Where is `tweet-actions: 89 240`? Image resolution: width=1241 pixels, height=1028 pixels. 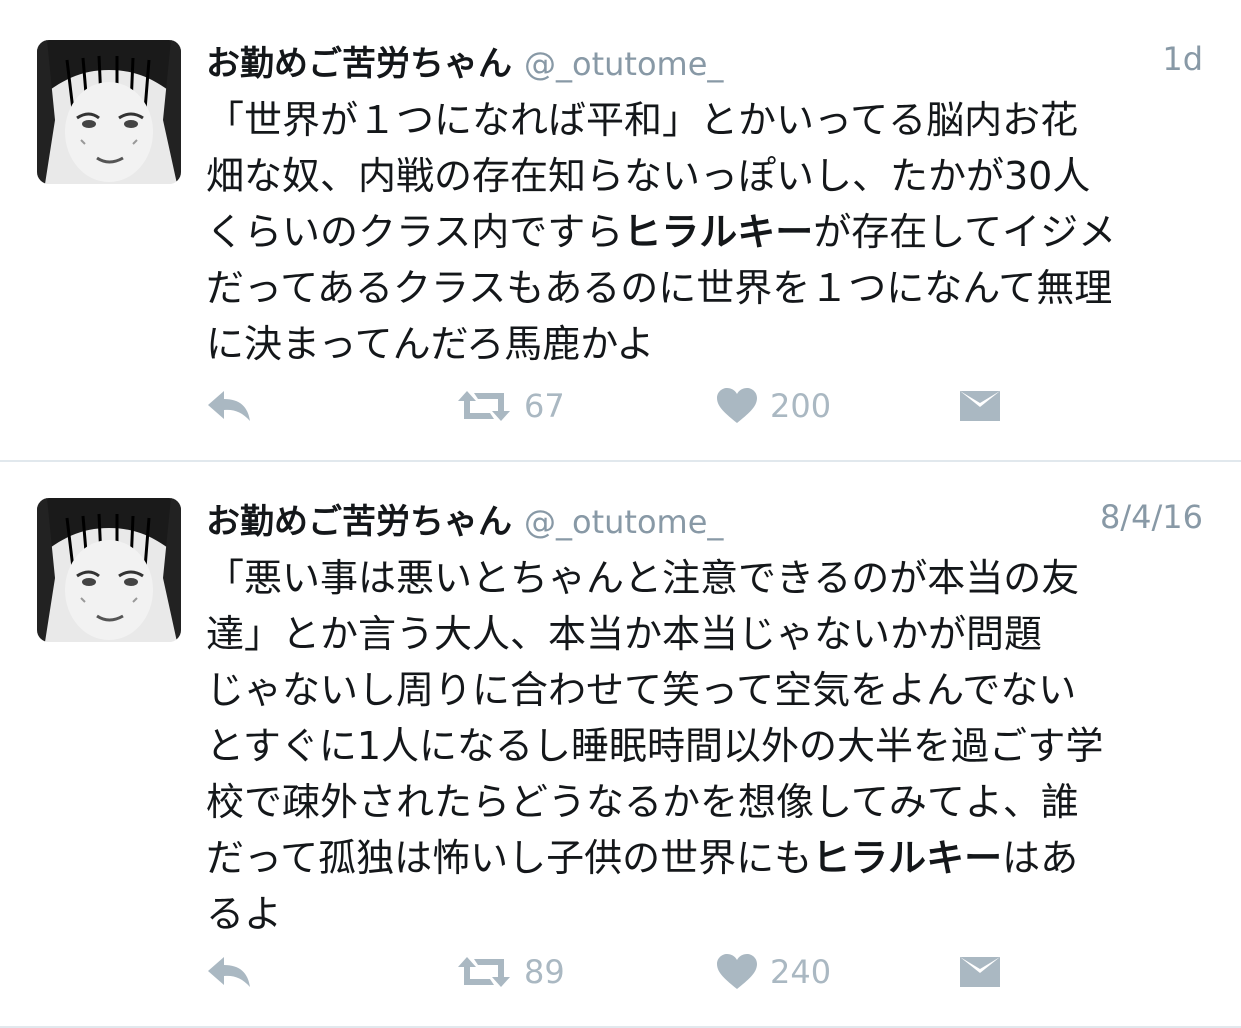 tweet-actions: 89 240 is located at coordinates (616, 972).